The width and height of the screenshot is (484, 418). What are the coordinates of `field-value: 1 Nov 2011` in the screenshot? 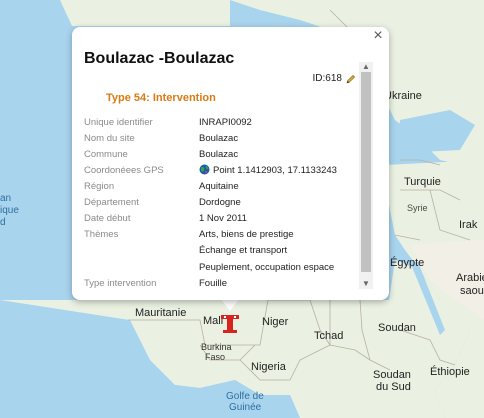 It's located at (223, 218).